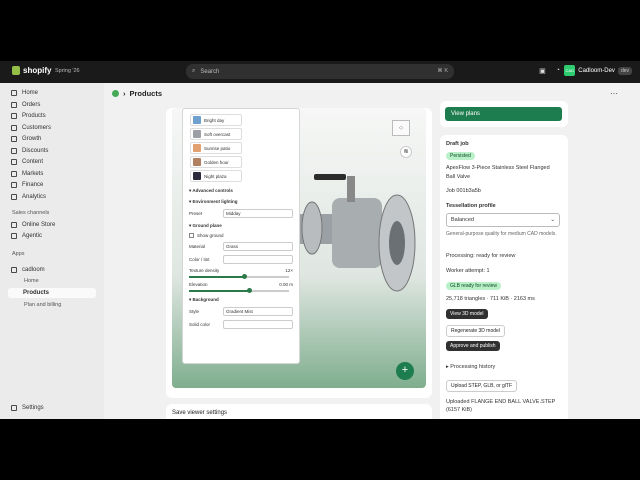 Image resolution: width=640 pixels, height=480 pixels. What do you see at coordinates (32, 139) in the screenshot?
I see `sidebar-item-label: Growth` at bounding box center [32, 139].